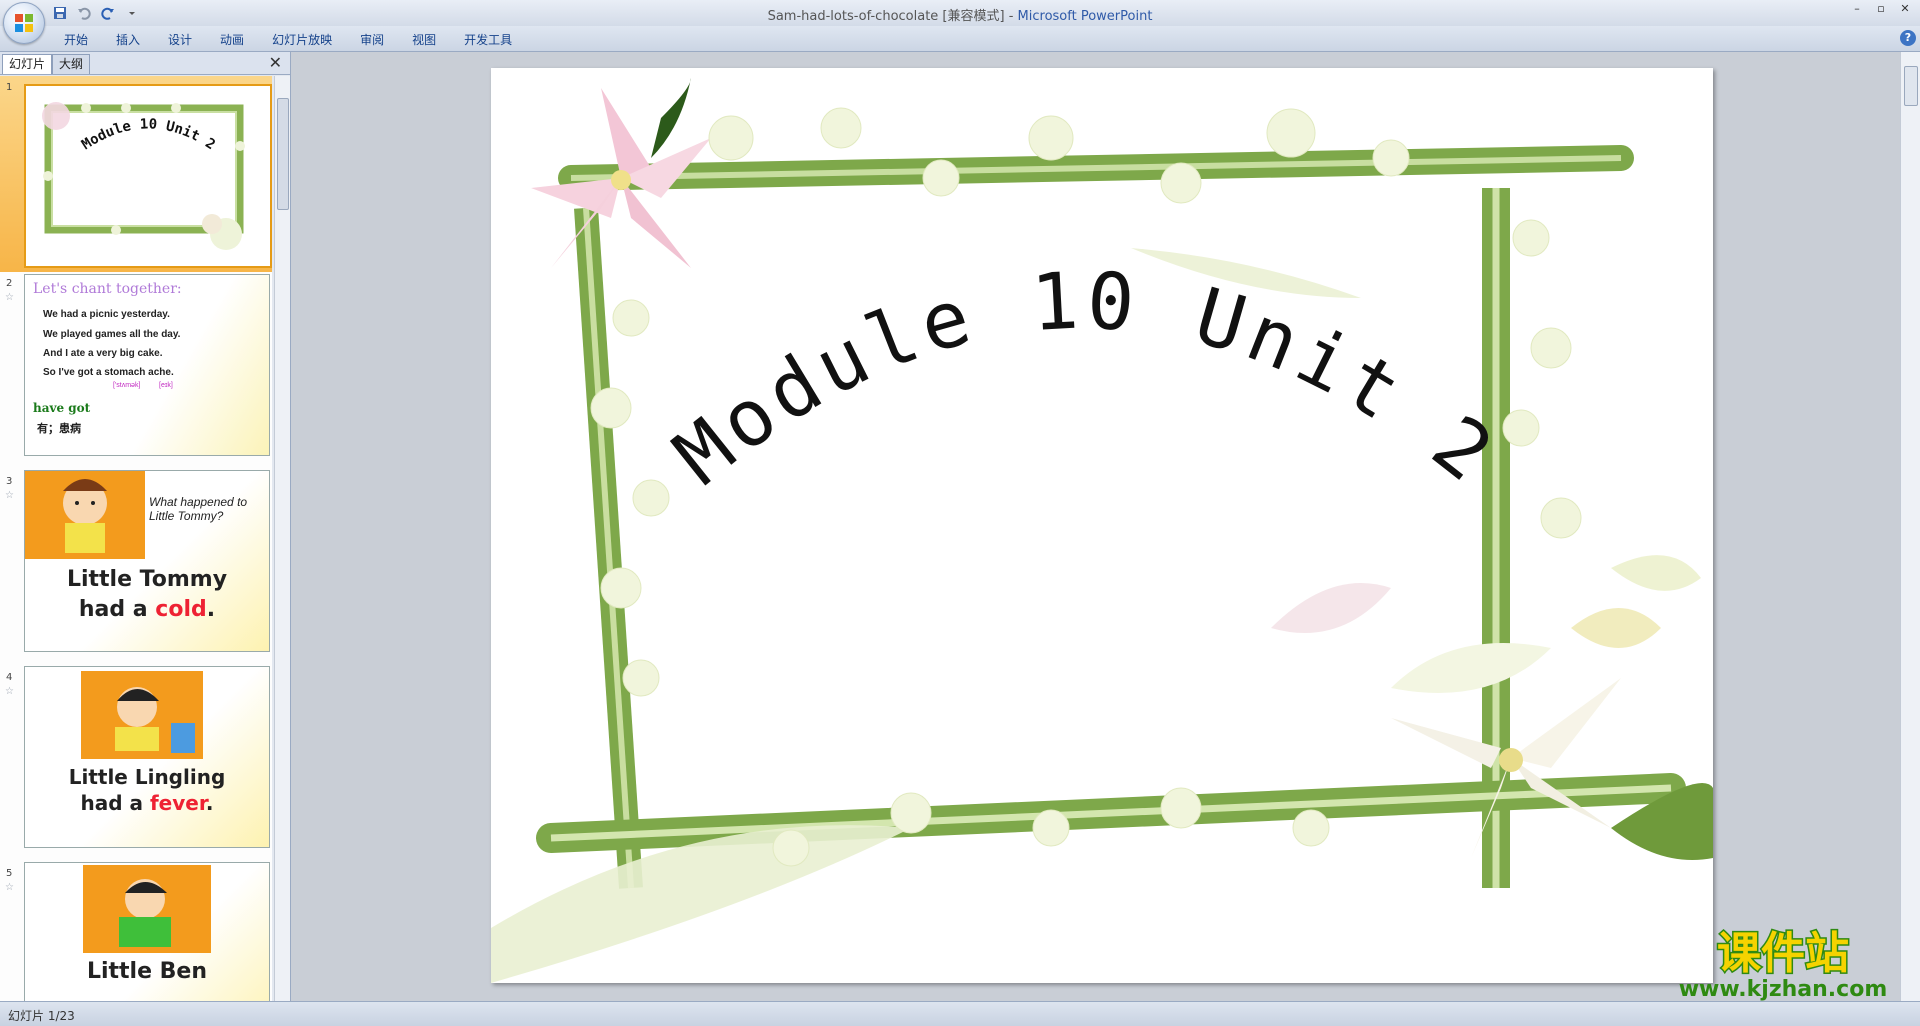 This screenshot has width=1920, height=1026. I want to click on thumb-line1: Little Lingling, so click(147, 777).